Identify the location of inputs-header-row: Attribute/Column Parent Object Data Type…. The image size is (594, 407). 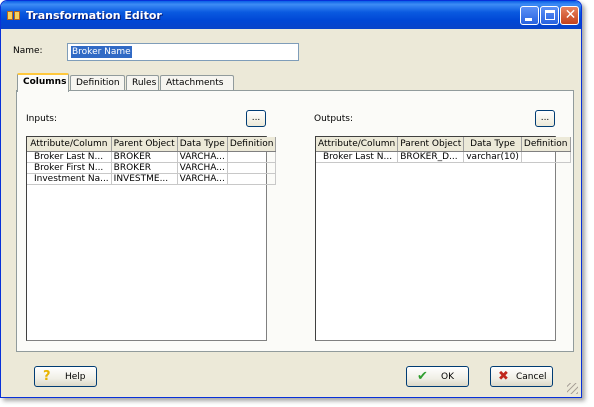
(152, 144).